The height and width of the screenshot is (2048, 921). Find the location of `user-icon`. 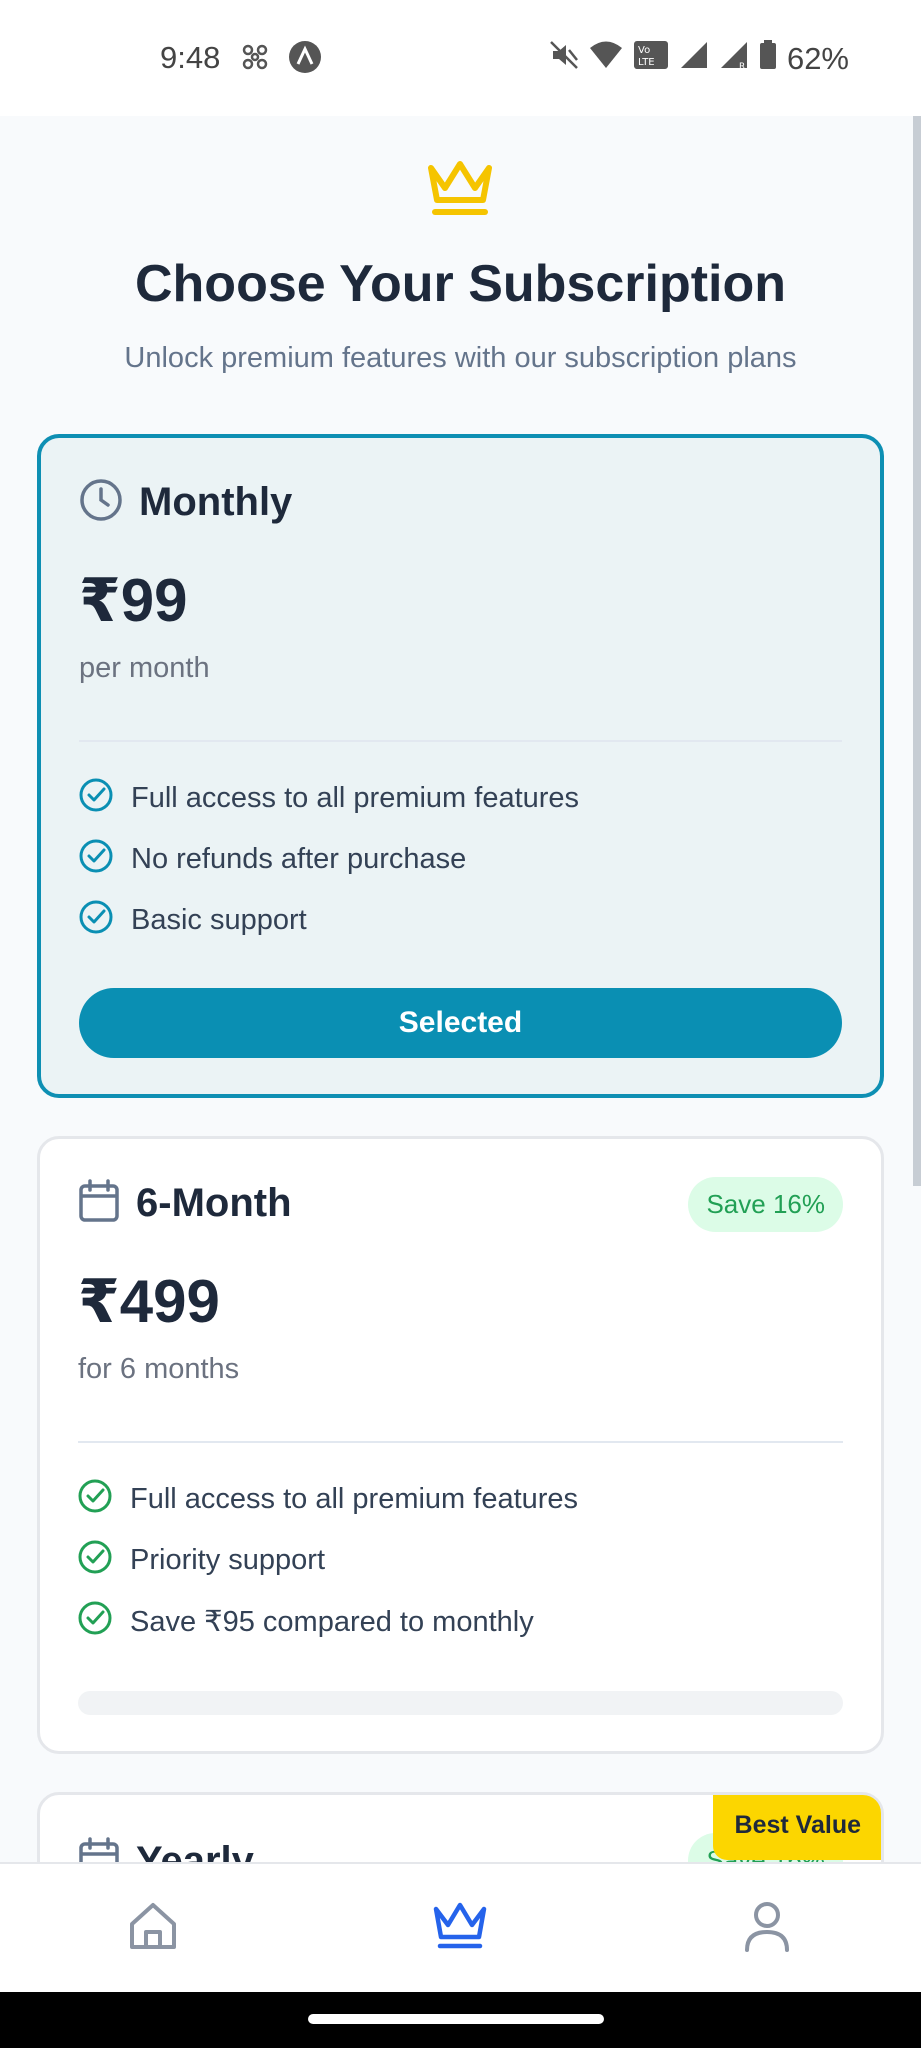

user-icon is located at coordinates (767, 1928).